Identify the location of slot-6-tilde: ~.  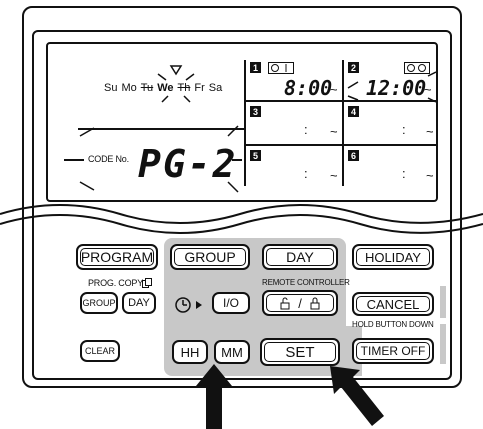
(430, 175).